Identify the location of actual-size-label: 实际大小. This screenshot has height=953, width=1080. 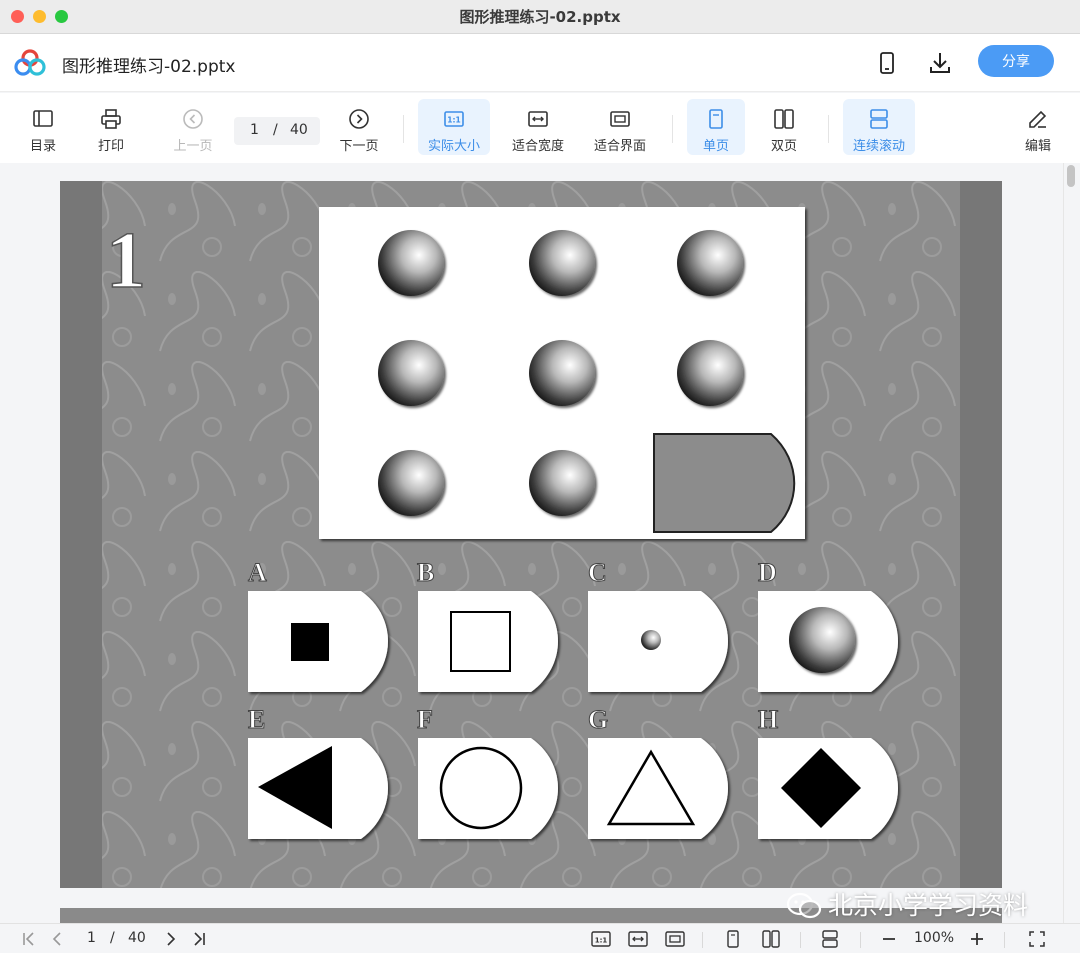
(453, 146).